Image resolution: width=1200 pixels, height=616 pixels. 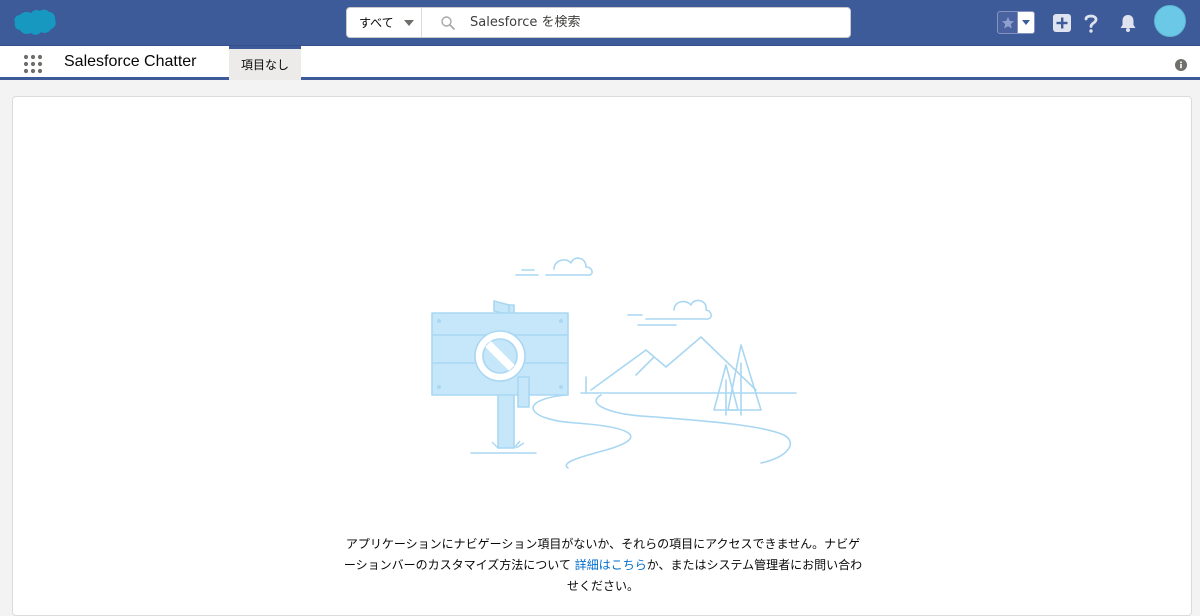 I want to click on star-icon, so click(x=1007, y=22).